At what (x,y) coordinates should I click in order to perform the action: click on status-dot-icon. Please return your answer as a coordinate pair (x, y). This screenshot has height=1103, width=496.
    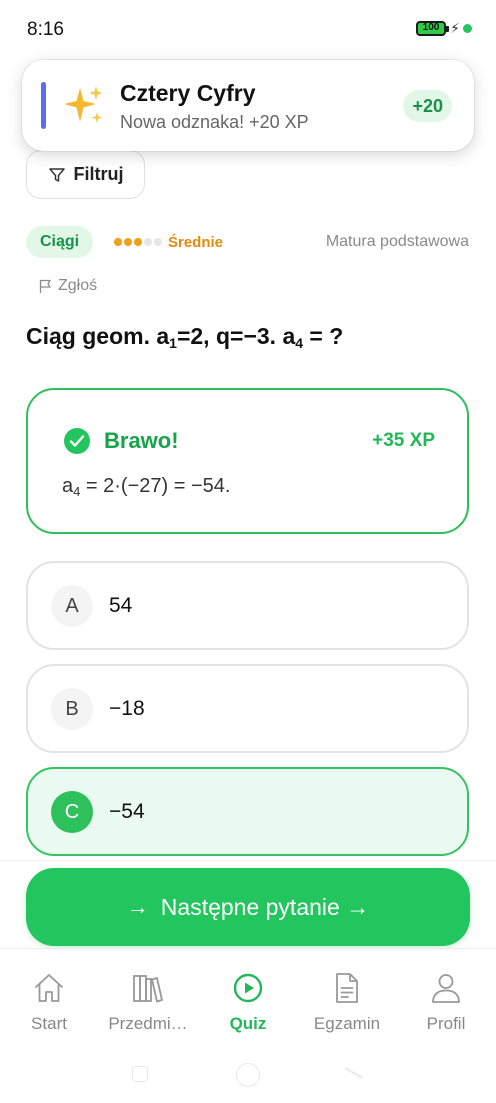
    Looking at the image, I should click on (467, 28).